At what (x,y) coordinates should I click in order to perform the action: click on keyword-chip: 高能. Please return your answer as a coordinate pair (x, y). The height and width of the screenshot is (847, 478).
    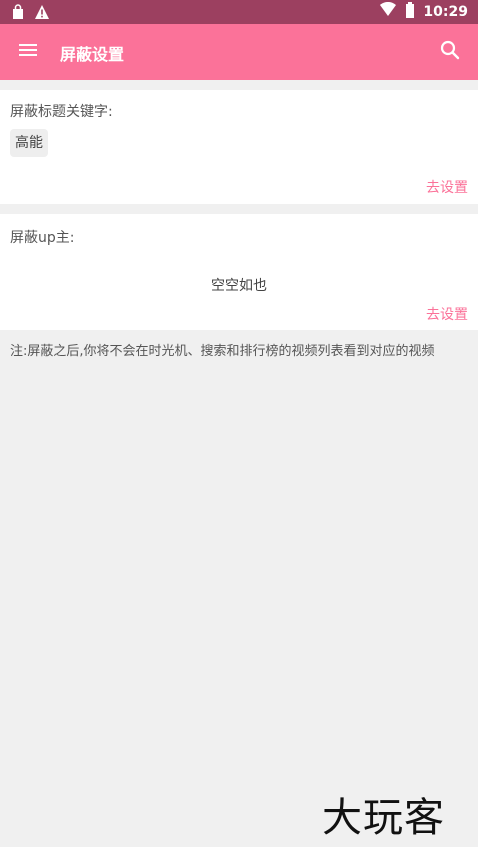
    Looking at the image, I should click on (29, 143).